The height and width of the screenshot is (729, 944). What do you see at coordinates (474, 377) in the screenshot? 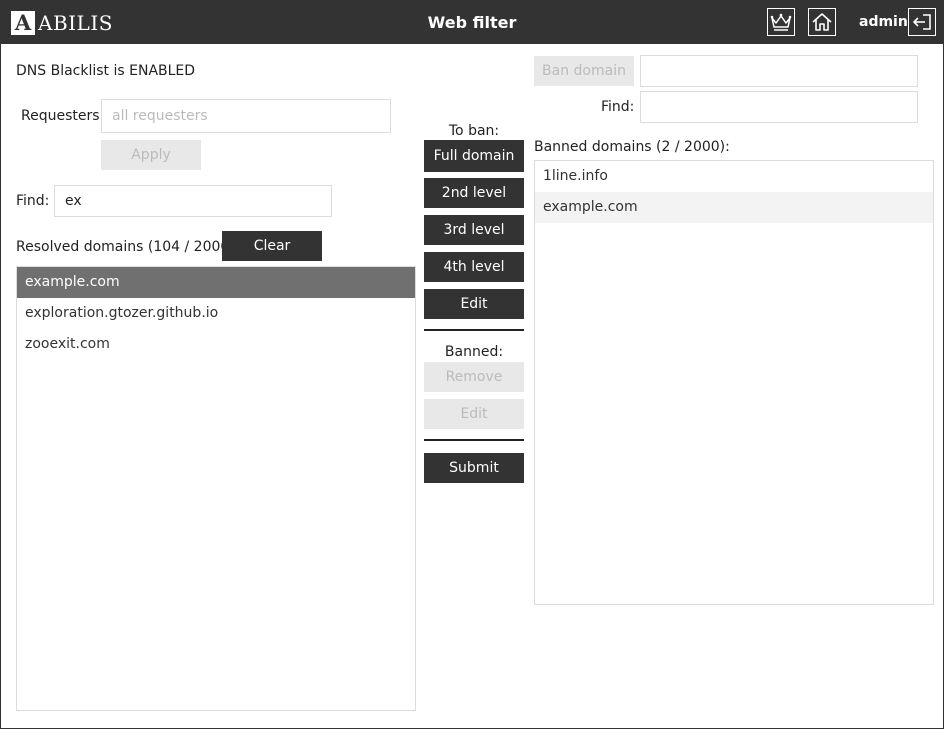
I see `remove-button: Remove` at bounding box center [474, 377].